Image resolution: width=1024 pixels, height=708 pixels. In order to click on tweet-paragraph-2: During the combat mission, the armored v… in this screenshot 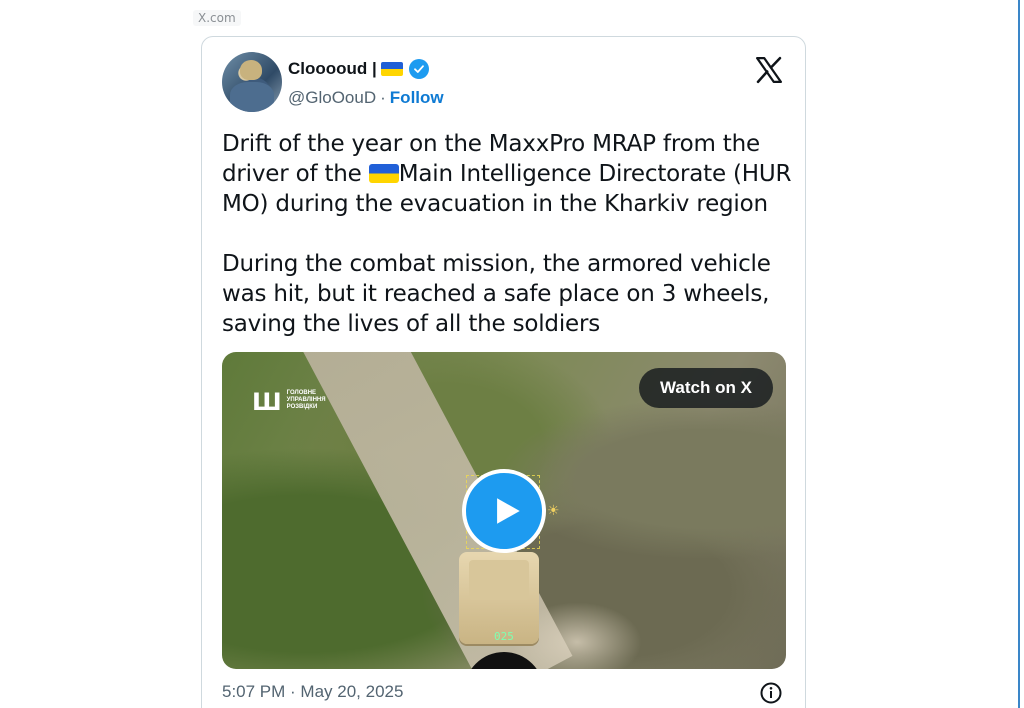, I will do `click(500, 294)`.